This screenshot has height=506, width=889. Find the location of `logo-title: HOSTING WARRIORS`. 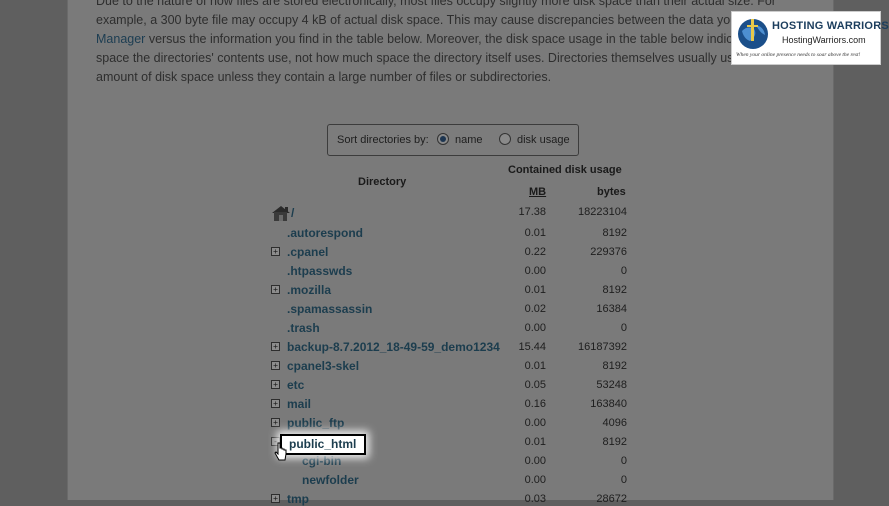

logo-title: HOSTING WARRIORS is located at coordinates (830, 26).